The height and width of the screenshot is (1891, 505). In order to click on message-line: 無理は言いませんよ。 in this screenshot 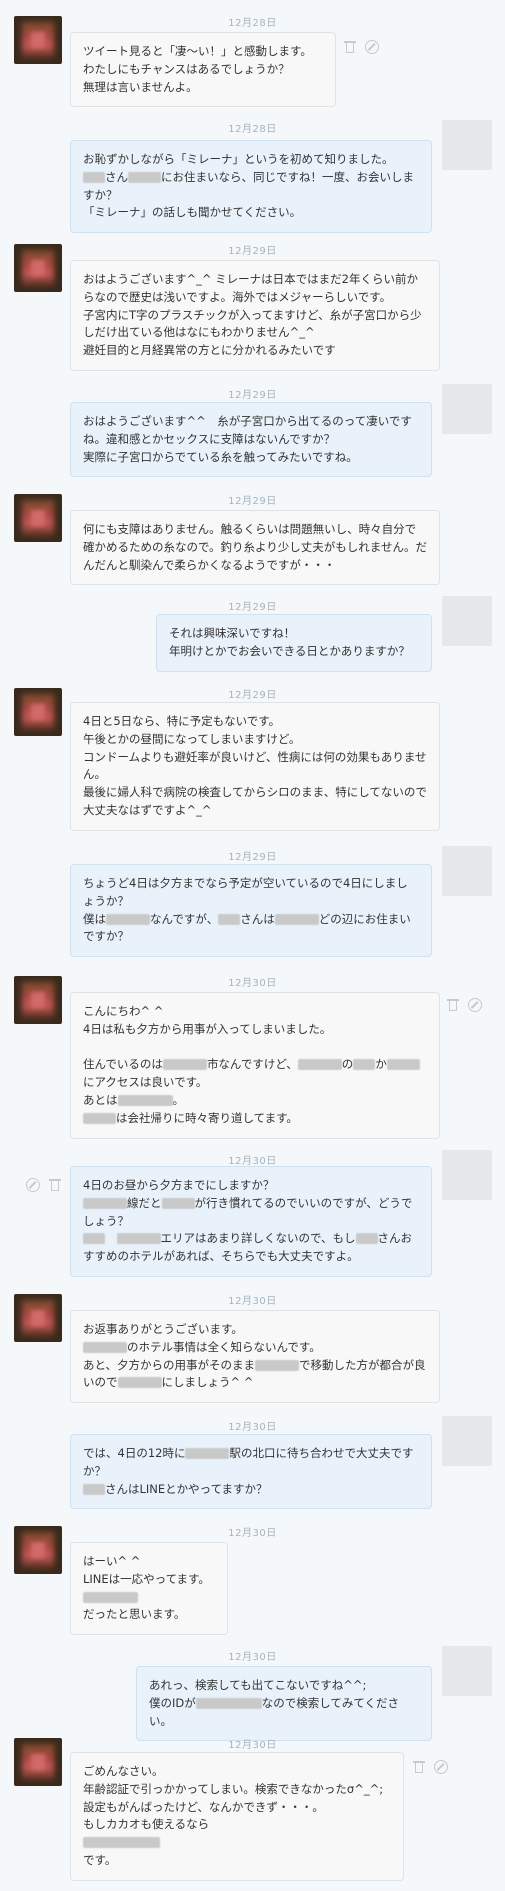, I will do `click(140, 86)`.